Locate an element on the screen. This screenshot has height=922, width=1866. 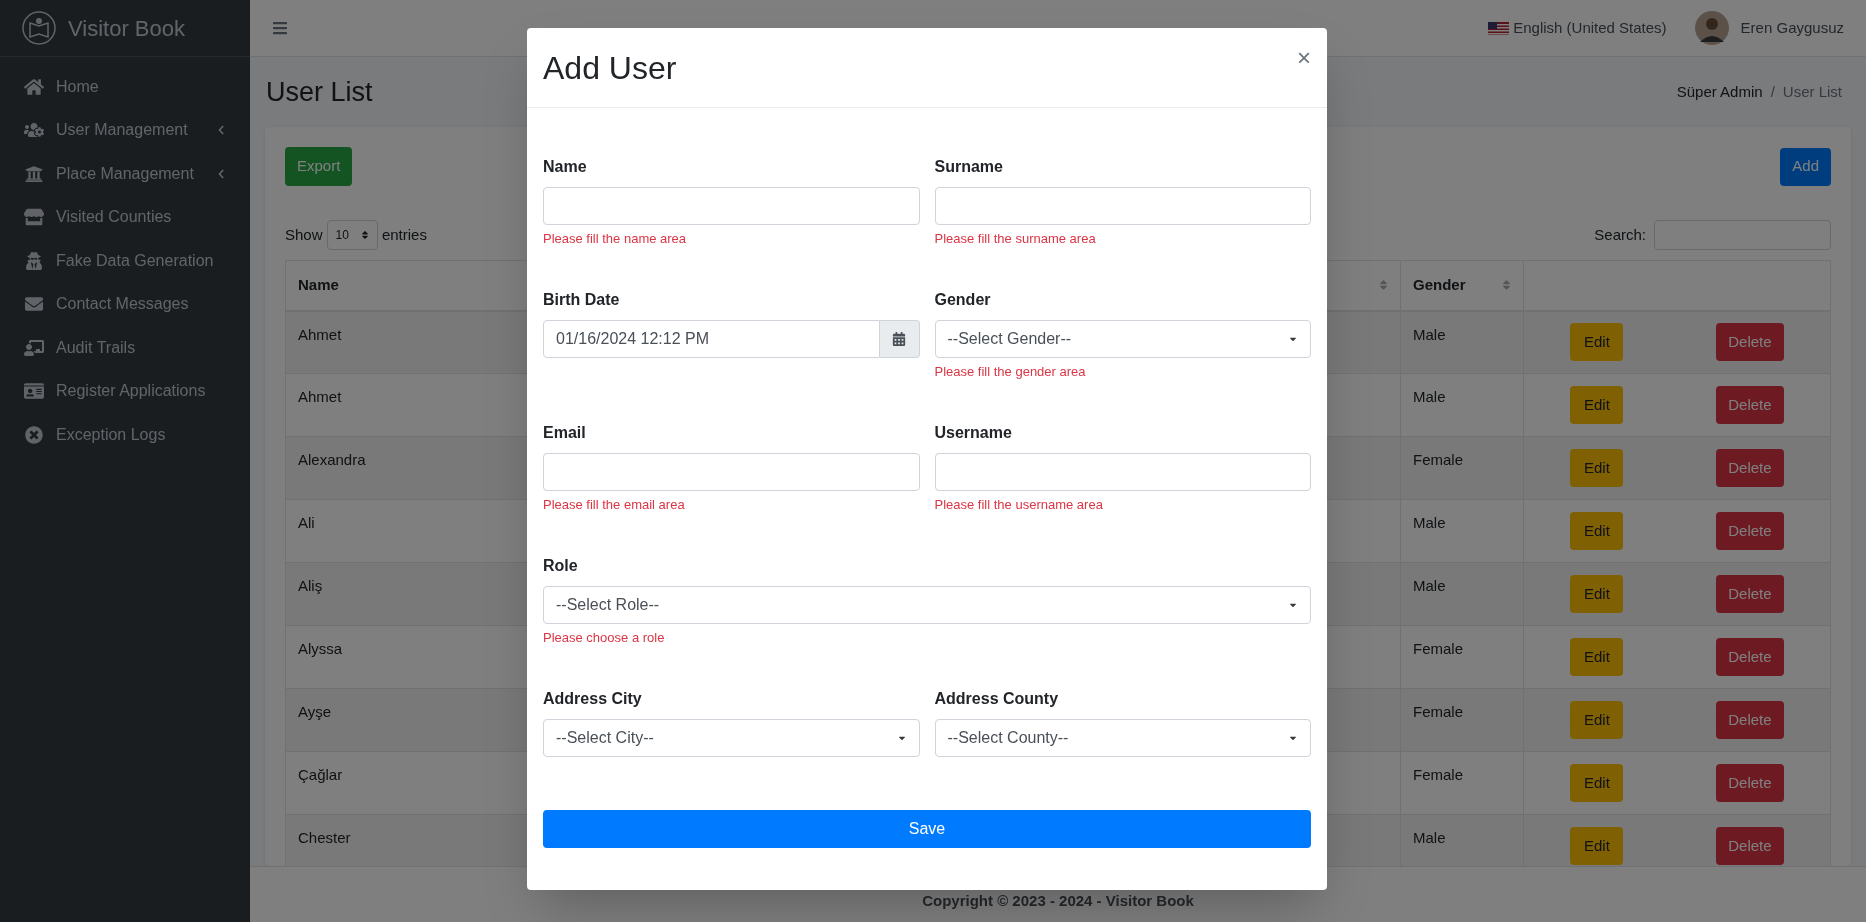
field-label: Gender is located at coordinates (963, 300).